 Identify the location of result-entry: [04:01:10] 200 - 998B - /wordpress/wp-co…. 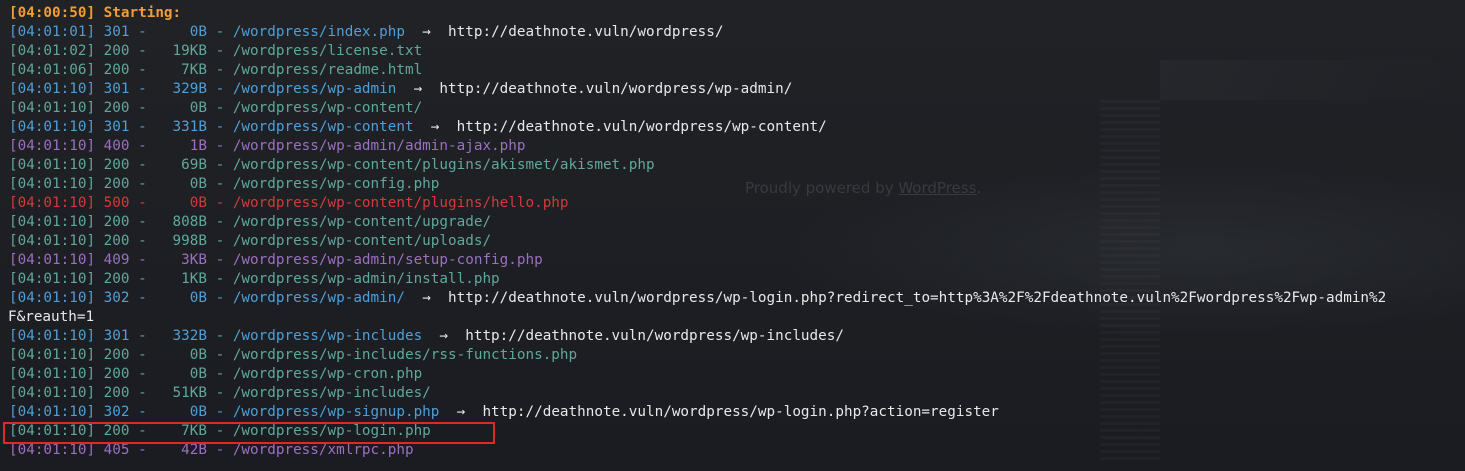
(250, 241).